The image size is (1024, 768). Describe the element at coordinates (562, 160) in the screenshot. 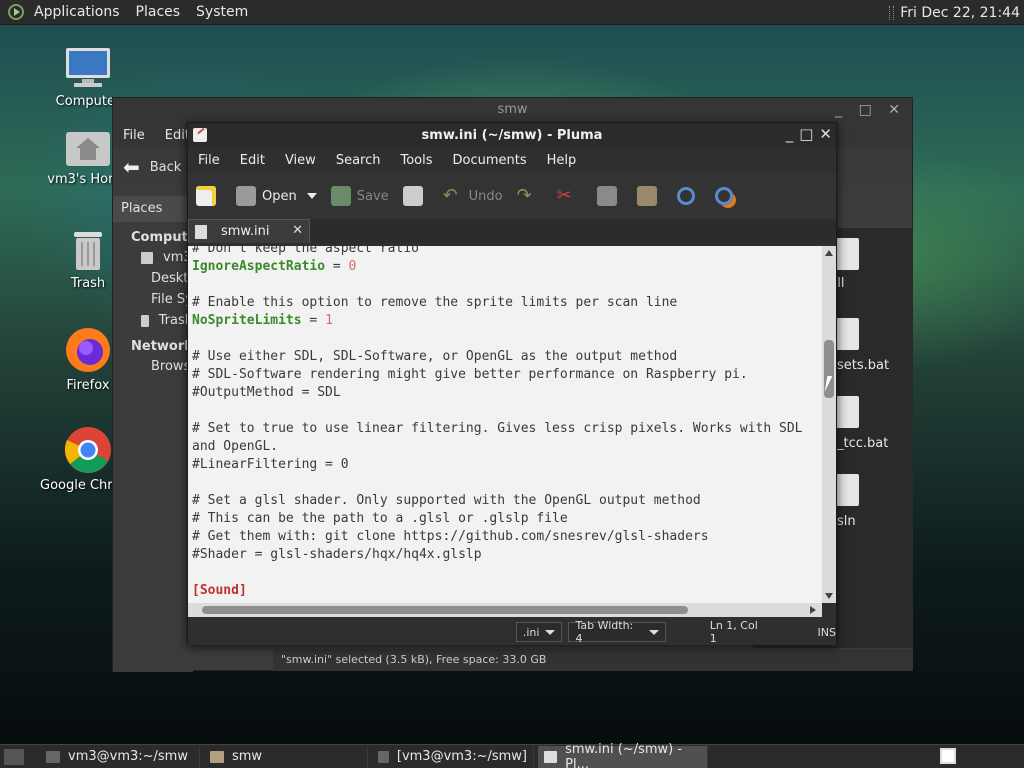

I see `menu-help: Help` at that location.